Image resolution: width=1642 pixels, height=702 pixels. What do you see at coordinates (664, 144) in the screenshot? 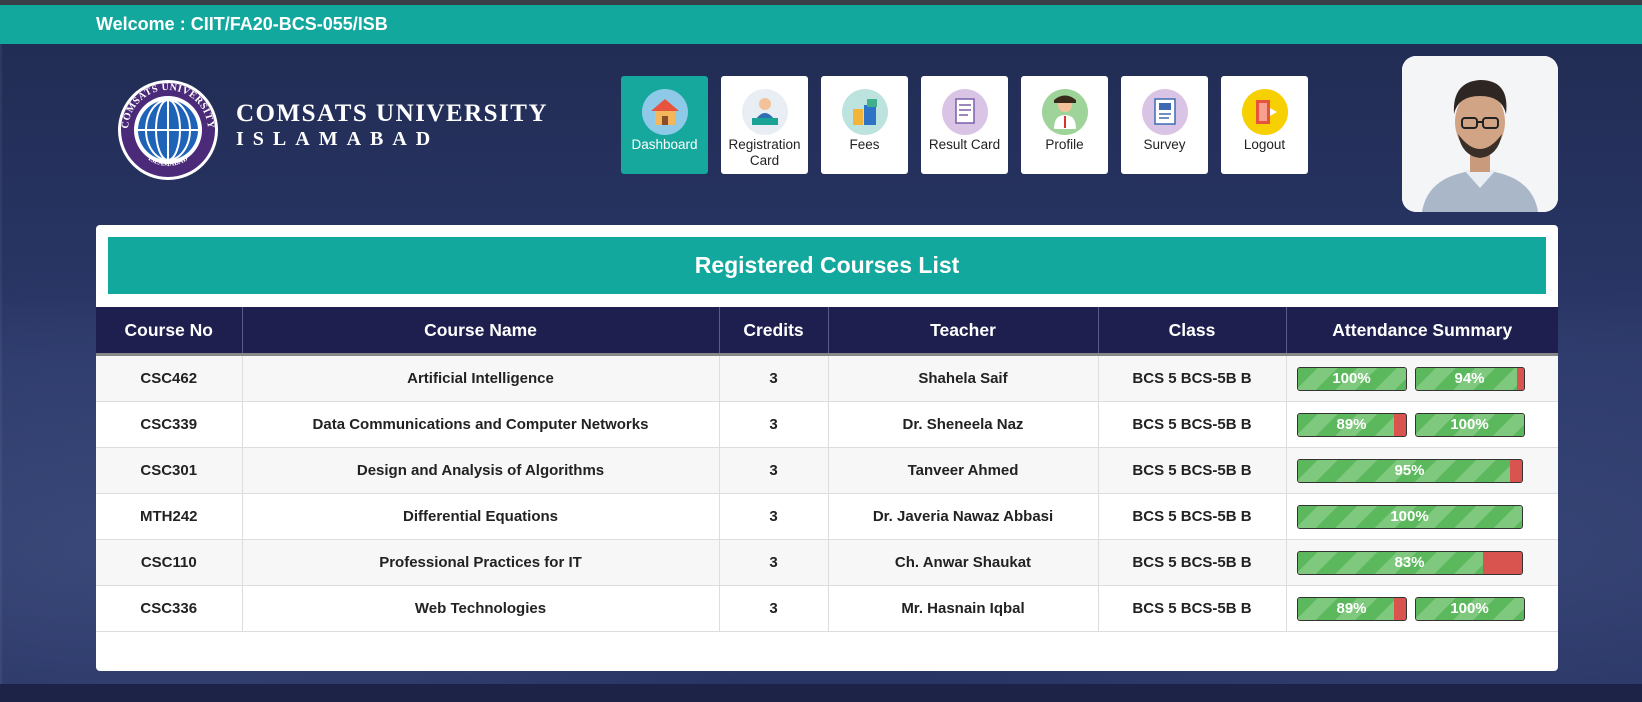
I see `nav-dashboard-label: Dashboard` at bounding box center [664, 144].